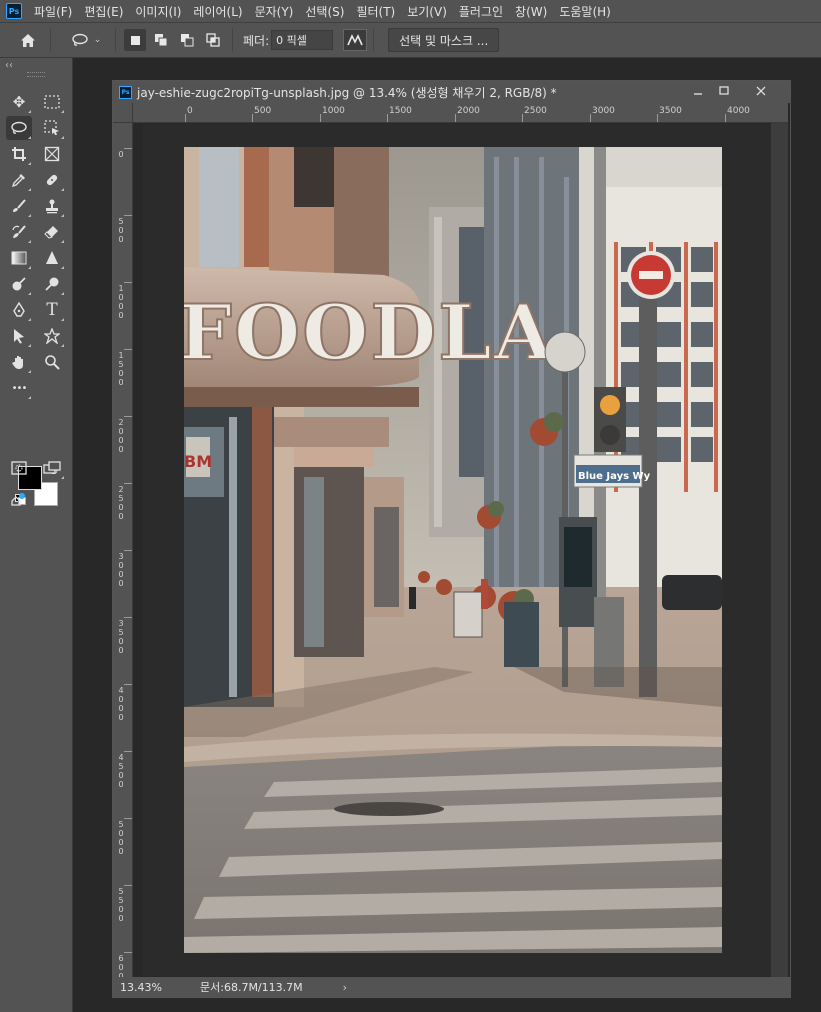 This screenshot has height=1012, width=821. I want to click on custom-shape-tool-icon, so click(52, 336).